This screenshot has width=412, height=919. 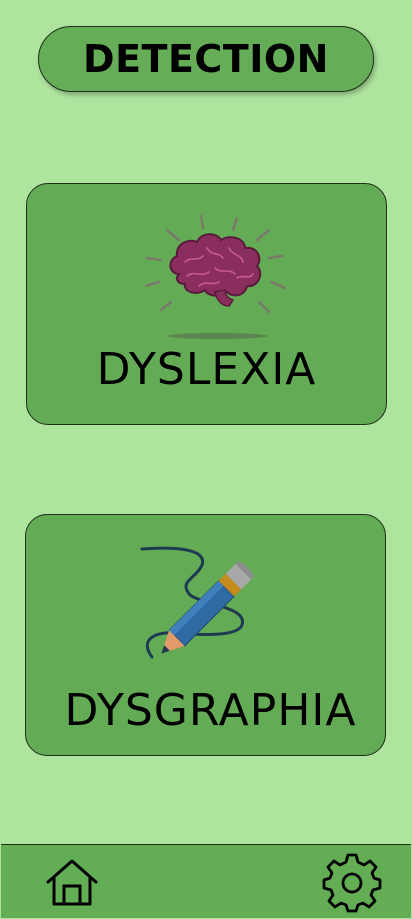 I want to click on page-title-pill: DETECTION, so click(x=206, y=59).